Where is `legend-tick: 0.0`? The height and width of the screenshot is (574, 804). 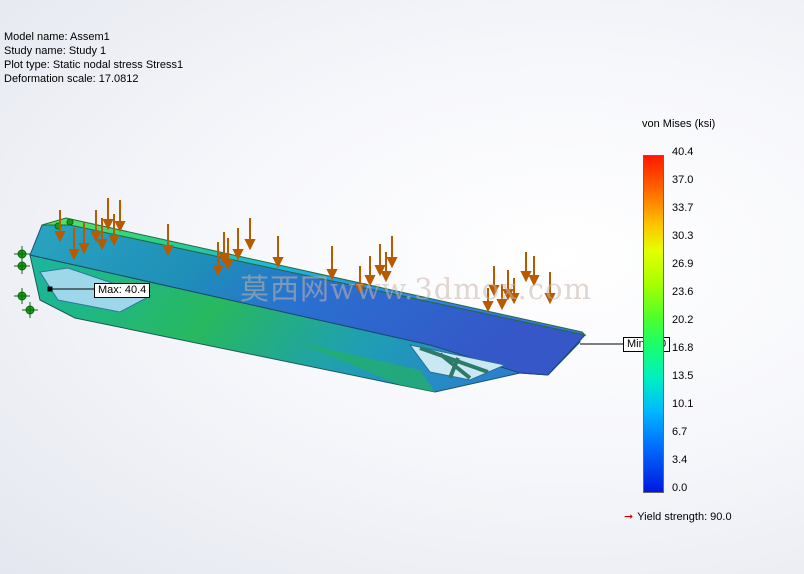 legend-tick: 0.0 is located at coordinates (680, 488).